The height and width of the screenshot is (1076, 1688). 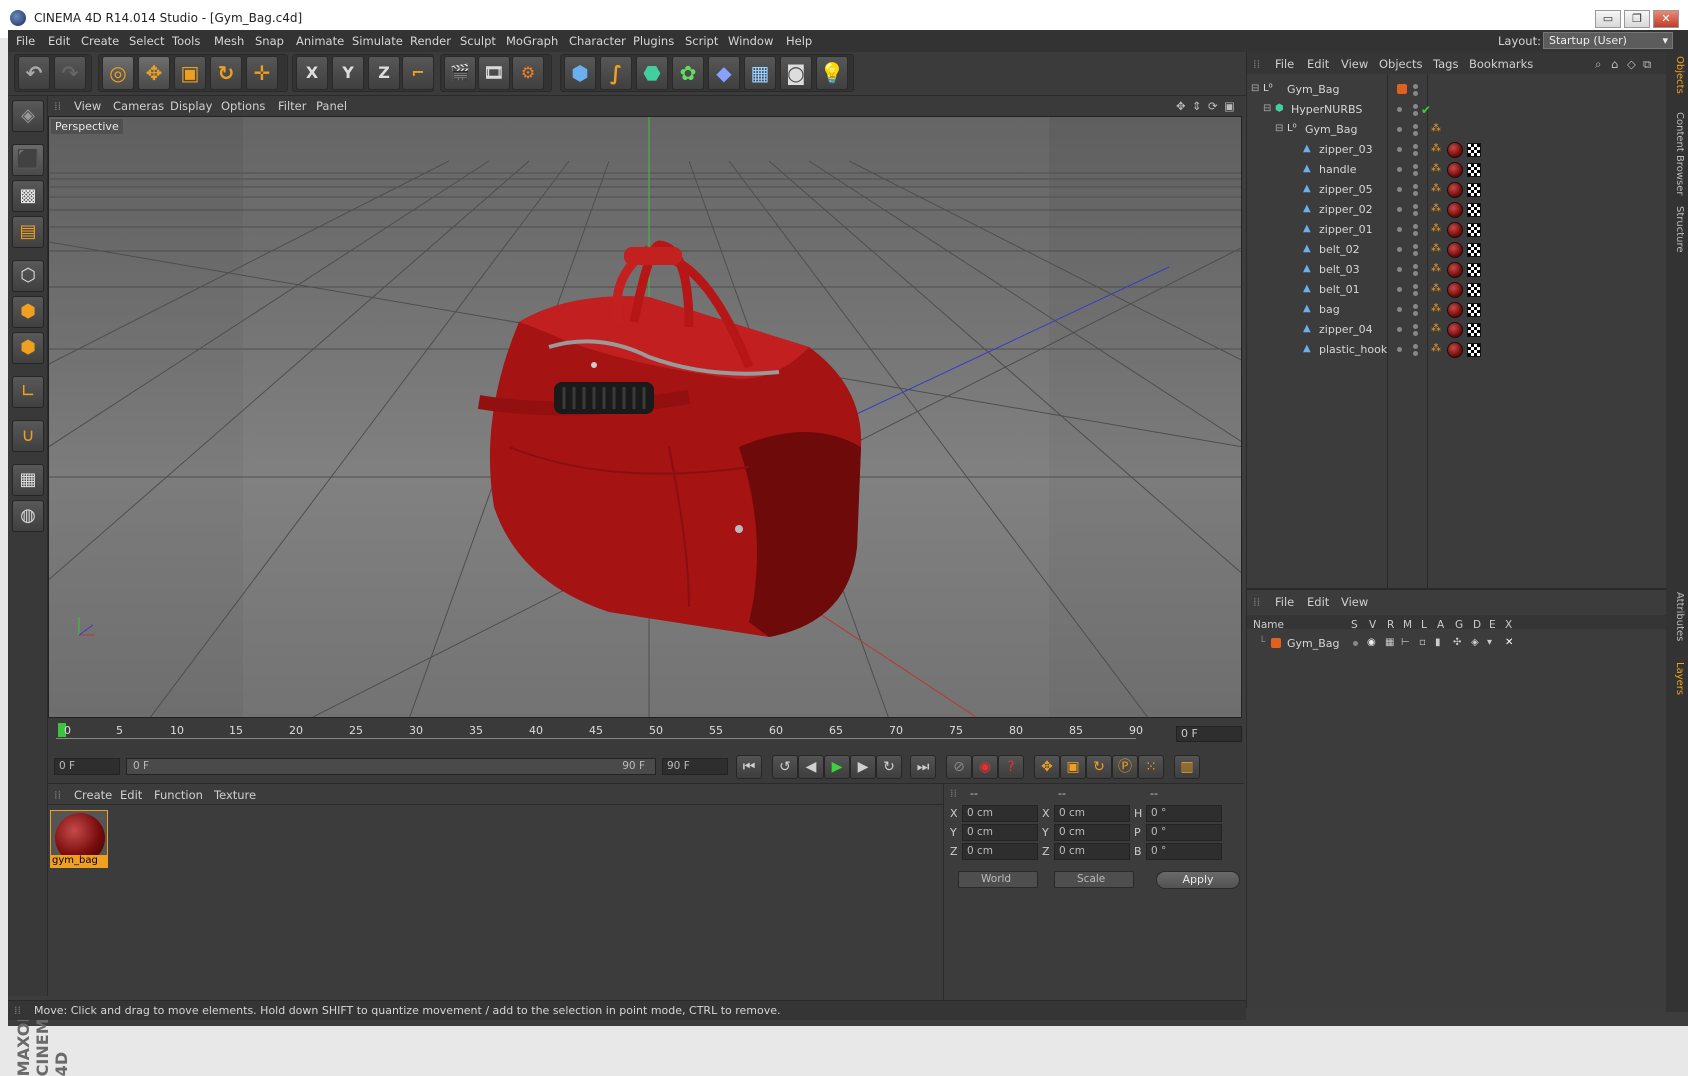 I want to click on expand-icon: ⊟, so click(x=1255, y=88).